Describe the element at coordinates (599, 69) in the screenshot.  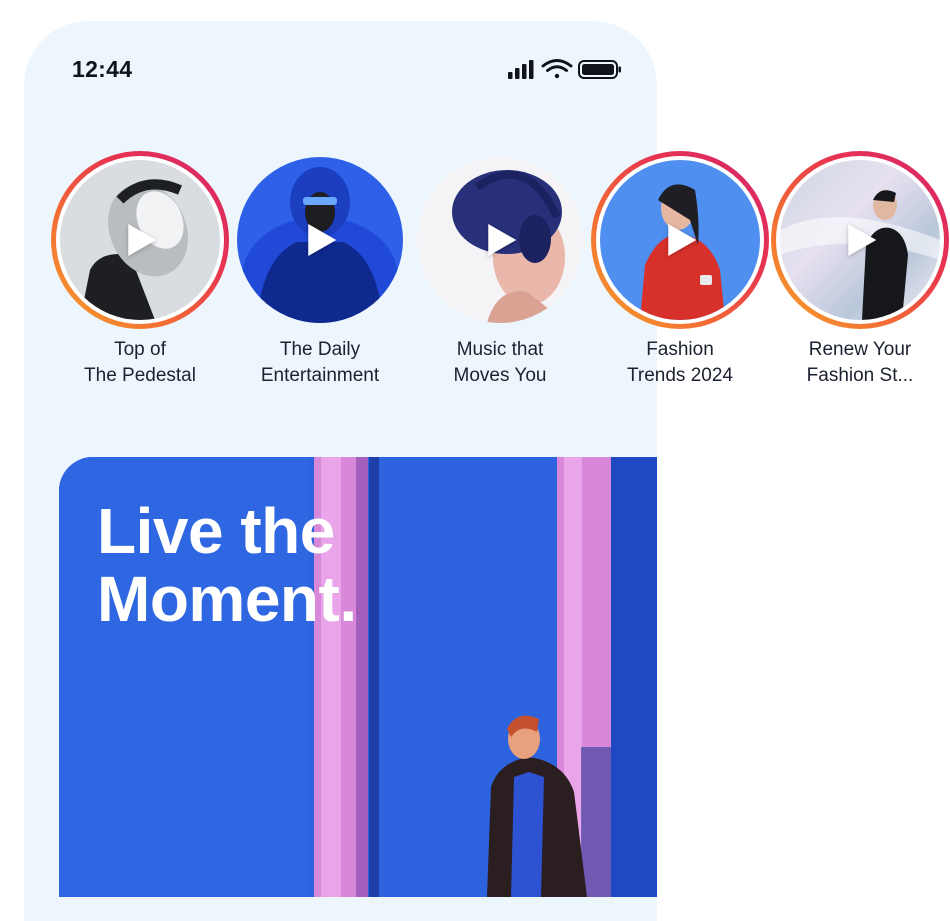
I see `battery-icon` at that location.